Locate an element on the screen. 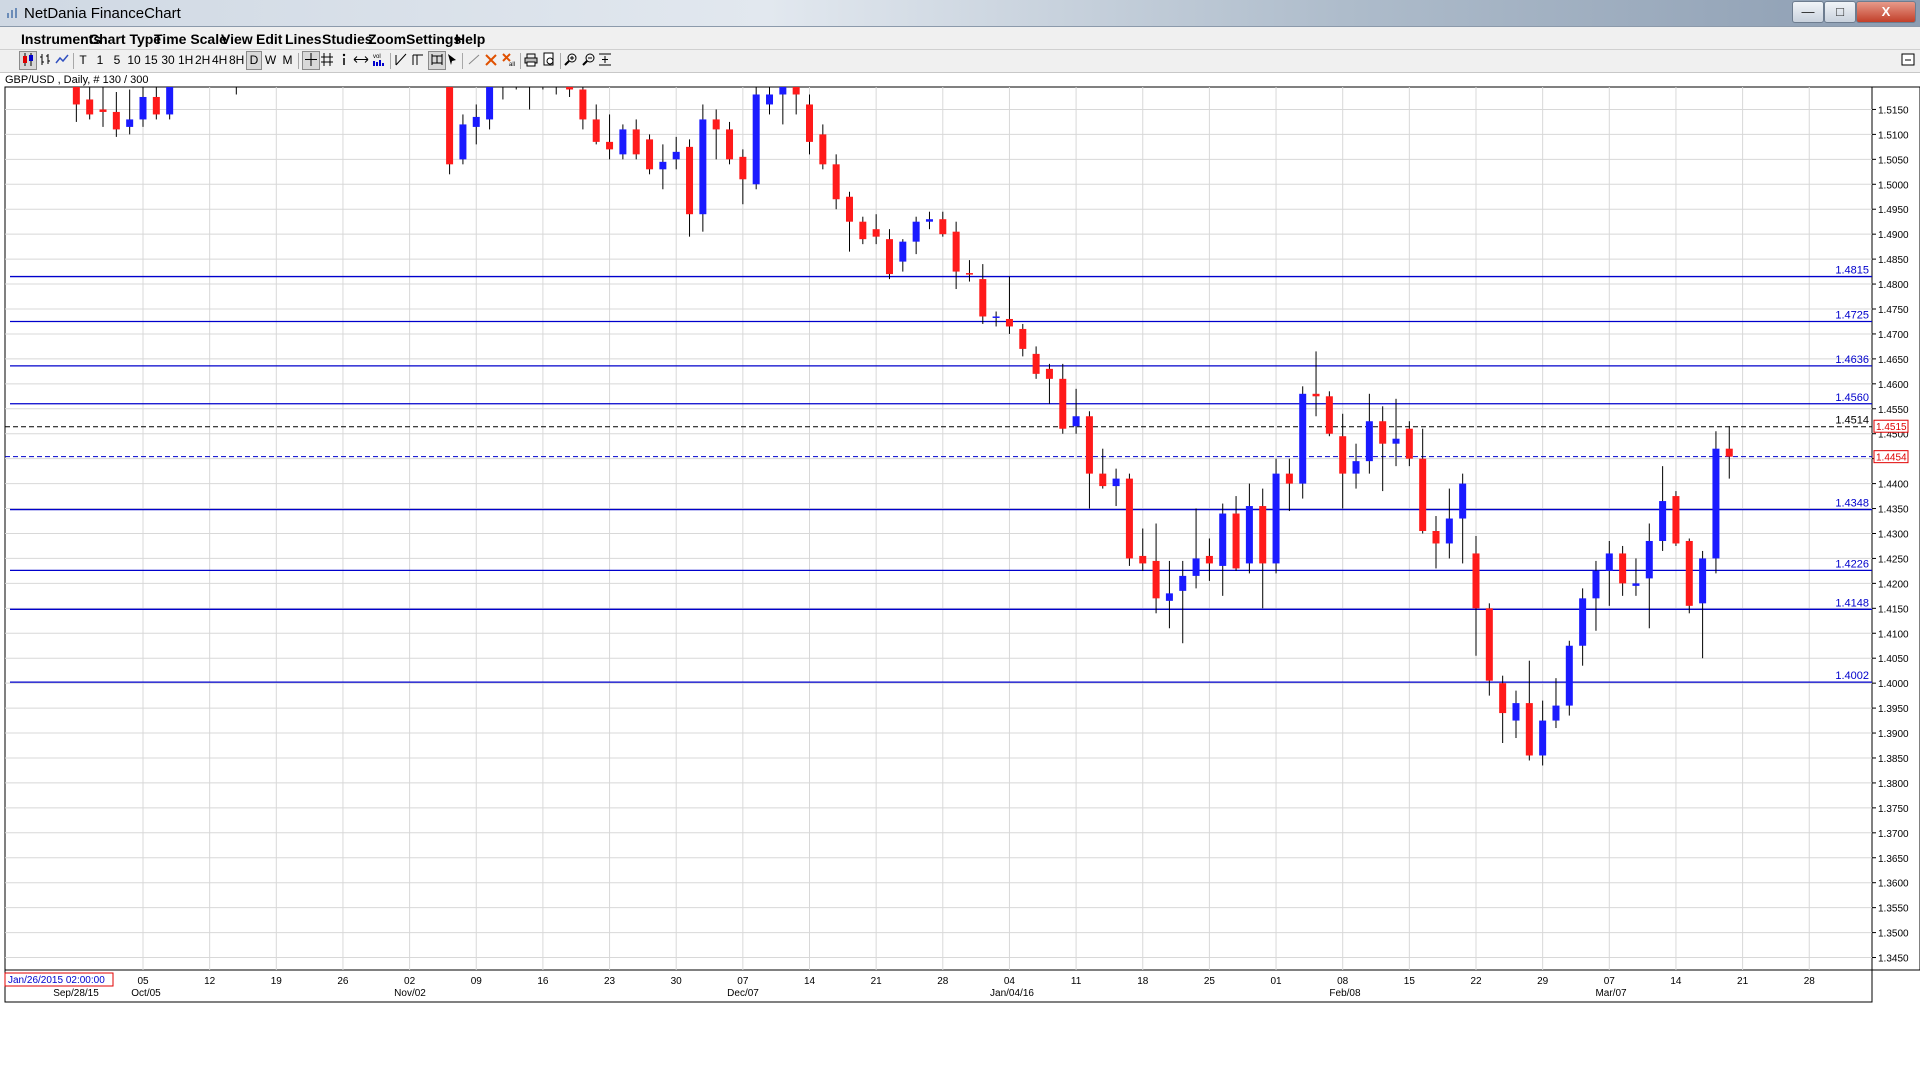 This screenshot has height=1080, width=1920. y-tick-label: 1.5100 is located at coordinates (1893, 135).